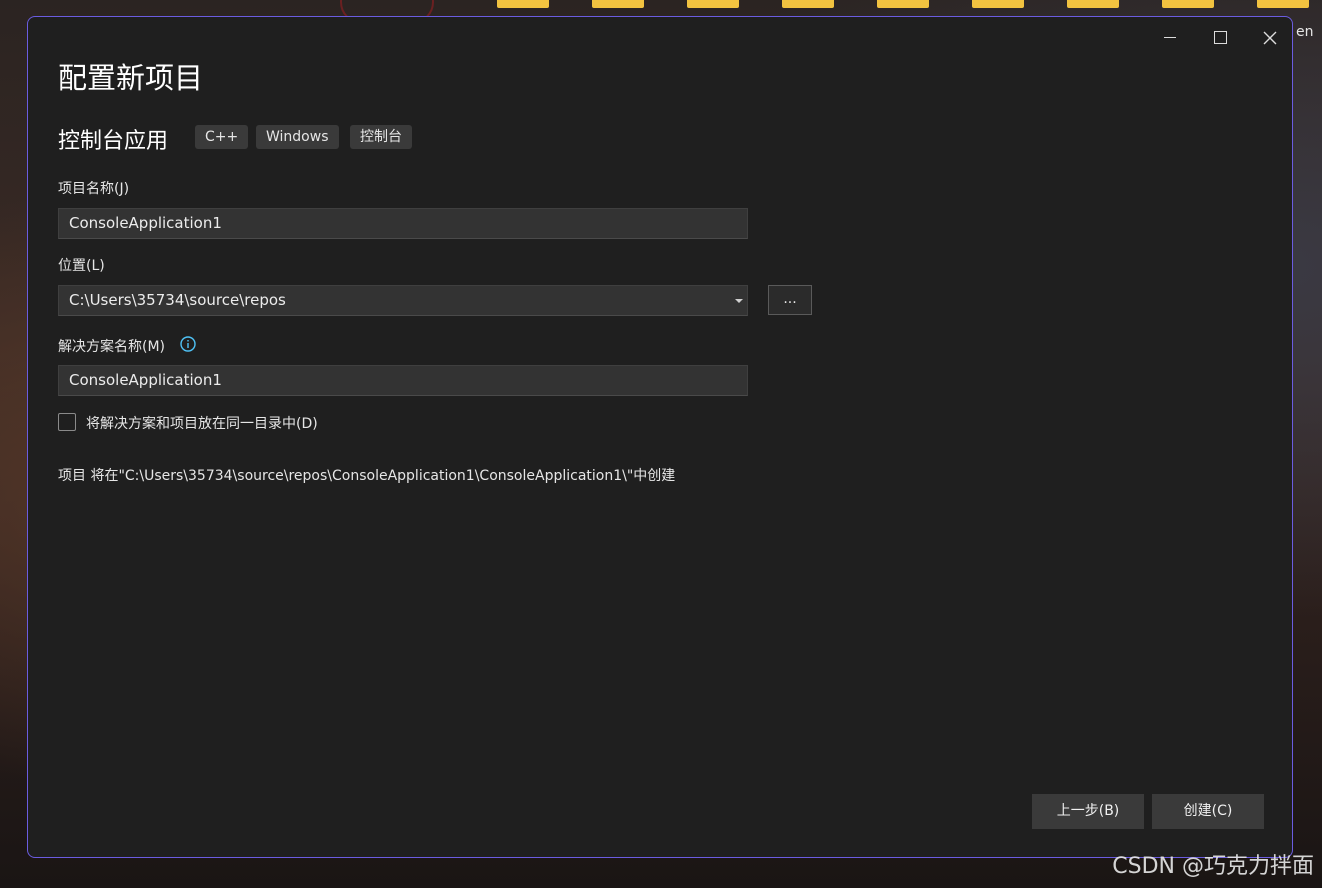  What do you see at coordinates (739, 301) in the screenshot?
I see `chevron-down-icon` at bounding box center [739, 301].